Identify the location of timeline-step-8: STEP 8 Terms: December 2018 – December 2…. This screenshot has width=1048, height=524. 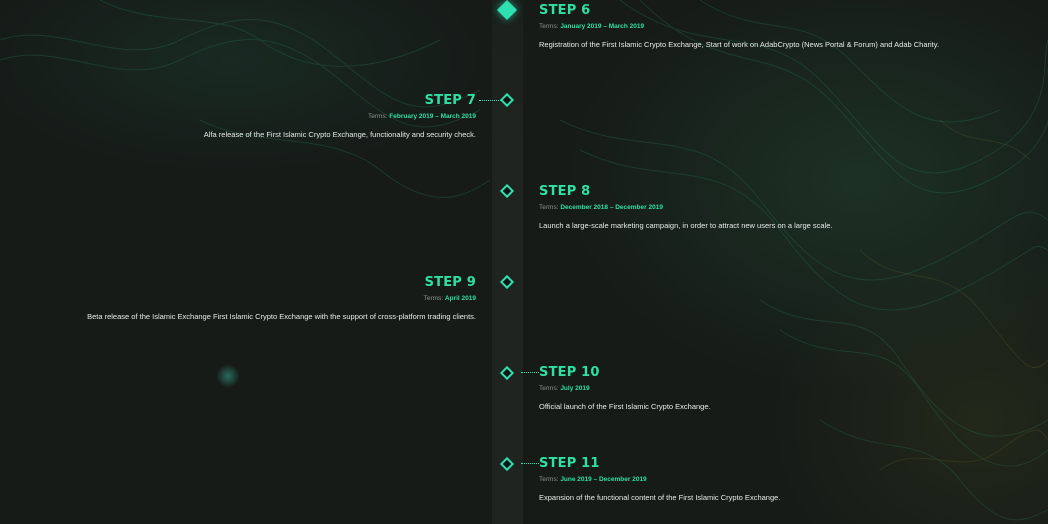
(686, 207).